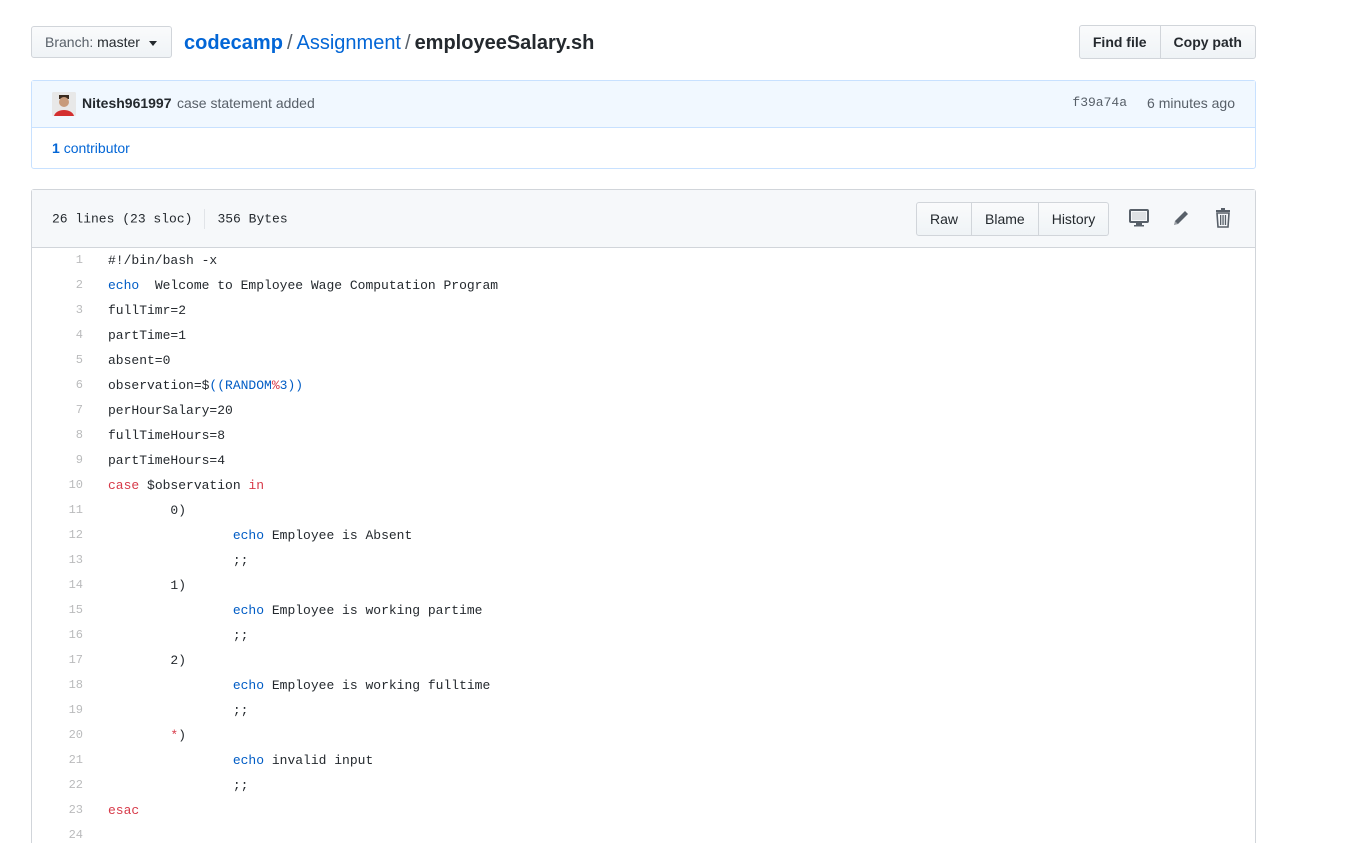 This screenshot has width=1356, height=843. I want to click on code-token: perHourSalary=20, so click(170, 410).